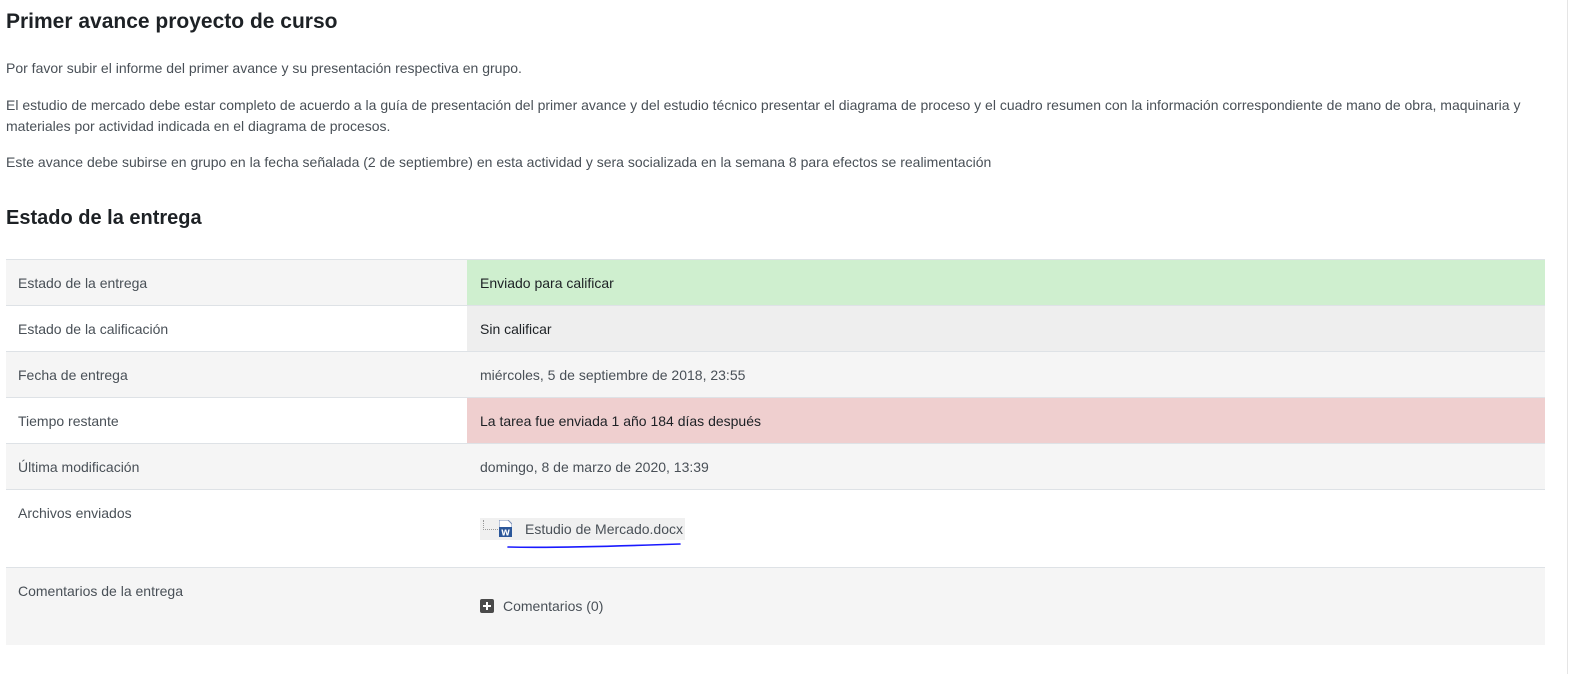 The height and width of the screenshot is (674, 1577). What do you see at coordinates (172, 21) in the screenshot?
I see `page-title: Primer avance proyecto de curso` at bounding box center [172, 21].